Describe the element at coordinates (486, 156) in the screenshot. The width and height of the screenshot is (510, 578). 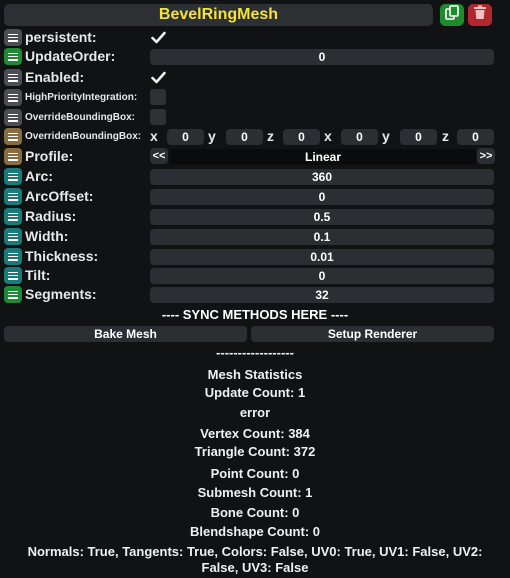
I see `profile-next-button: >>` at that location.